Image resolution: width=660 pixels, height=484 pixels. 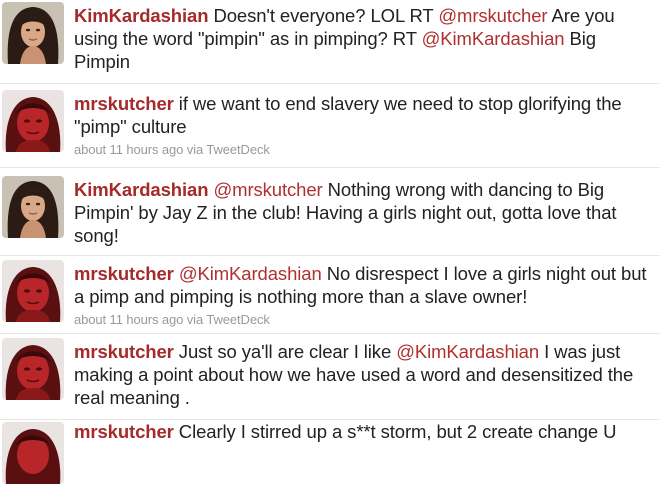 What do you see at coordinates (285, 351) in the screenshot?
I see `tweet-text: Just so ya'll are clear I like` at bounding box center [285, 351].